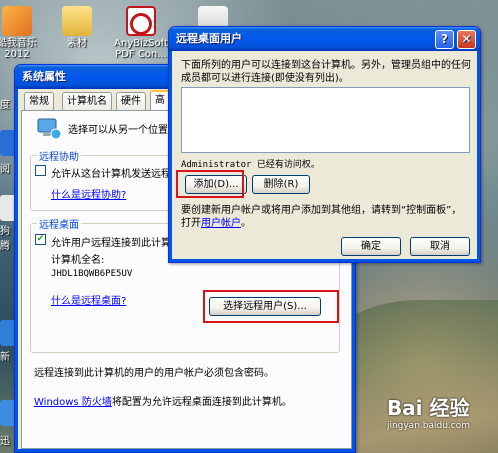 The height and width of the screenshot is (453, 498). What do you see at coordinates (77, 21) in the screenshot?
I see `folder-icon` at bounding box center [77, 21].